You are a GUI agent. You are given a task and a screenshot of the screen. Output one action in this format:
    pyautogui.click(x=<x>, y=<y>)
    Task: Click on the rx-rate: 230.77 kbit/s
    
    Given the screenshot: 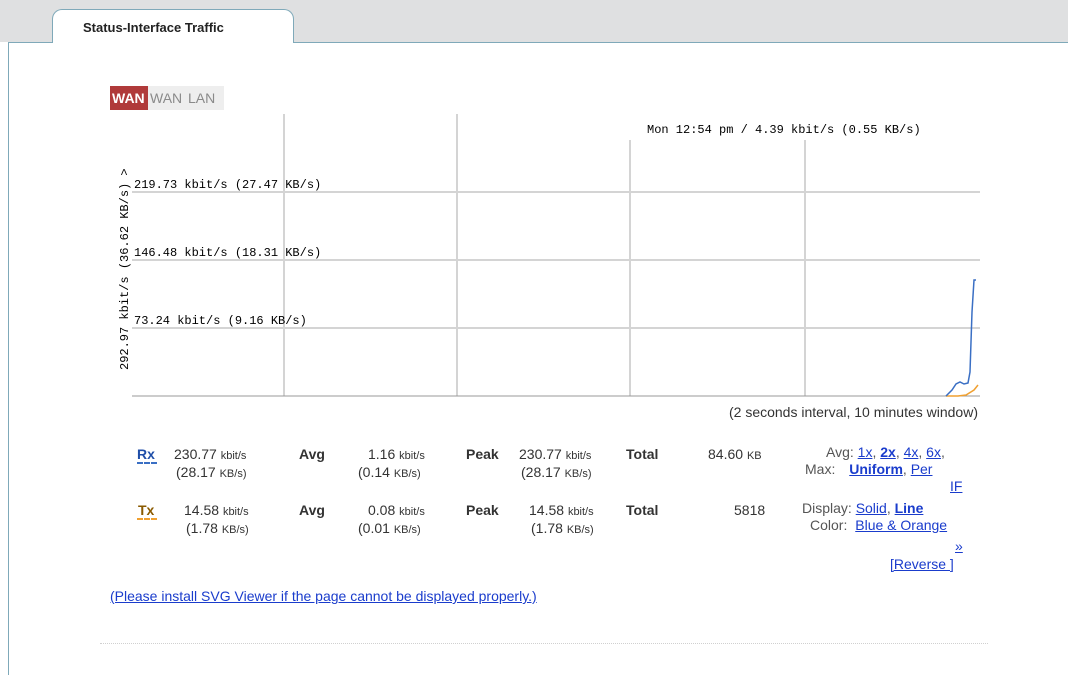 What is the action you would take?
    pyautogui.click(x=210, y=454)
    